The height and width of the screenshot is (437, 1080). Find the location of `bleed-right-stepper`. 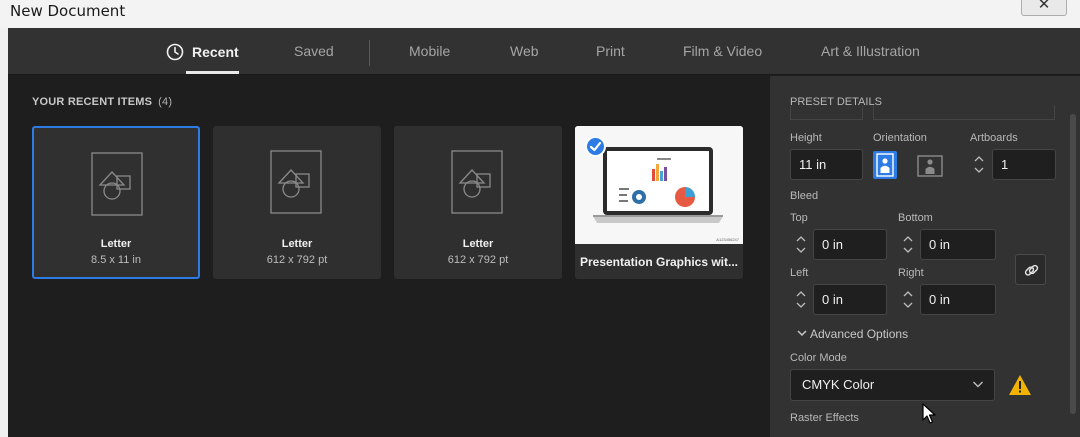

bleed-right-stepper is located at coordinates (908, 299).